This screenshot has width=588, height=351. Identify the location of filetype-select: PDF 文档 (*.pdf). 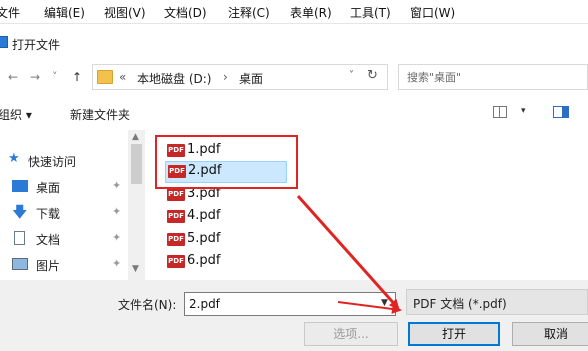
(497, 302).